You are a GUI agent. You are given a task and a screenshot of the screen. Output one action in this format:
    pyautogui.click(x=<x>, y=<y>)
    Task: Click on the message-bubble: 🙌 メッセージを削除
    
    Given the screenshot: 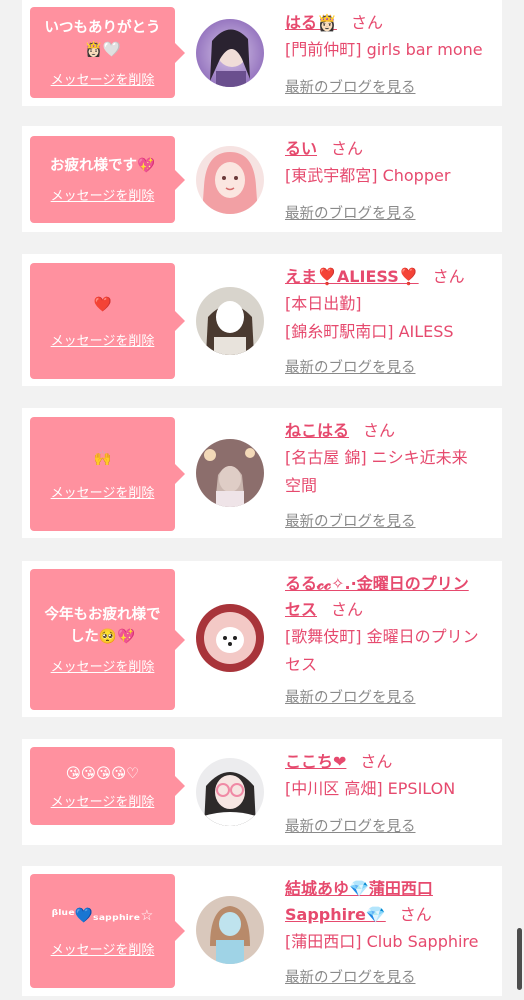 What is the action you would take?
    pyautogui.click(x=102, y=474)
    